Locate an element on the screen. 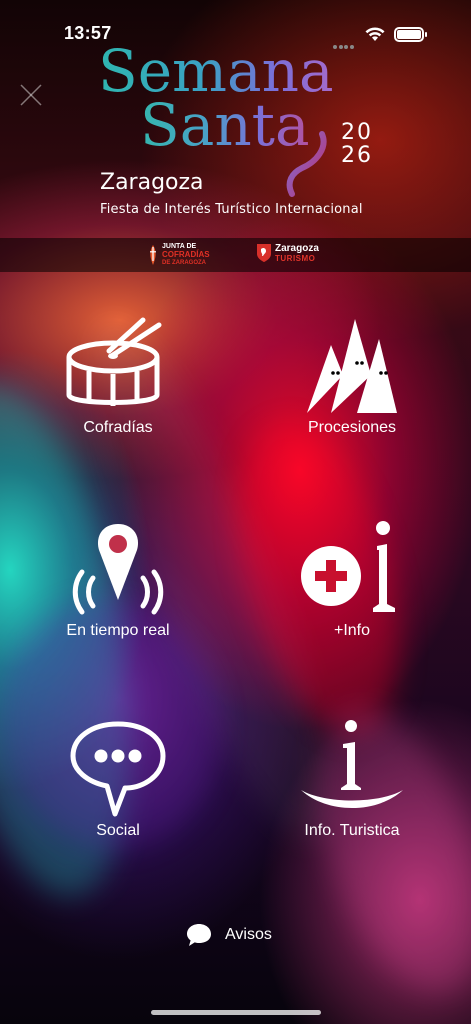  close-button is located at coordinates (31, 95).